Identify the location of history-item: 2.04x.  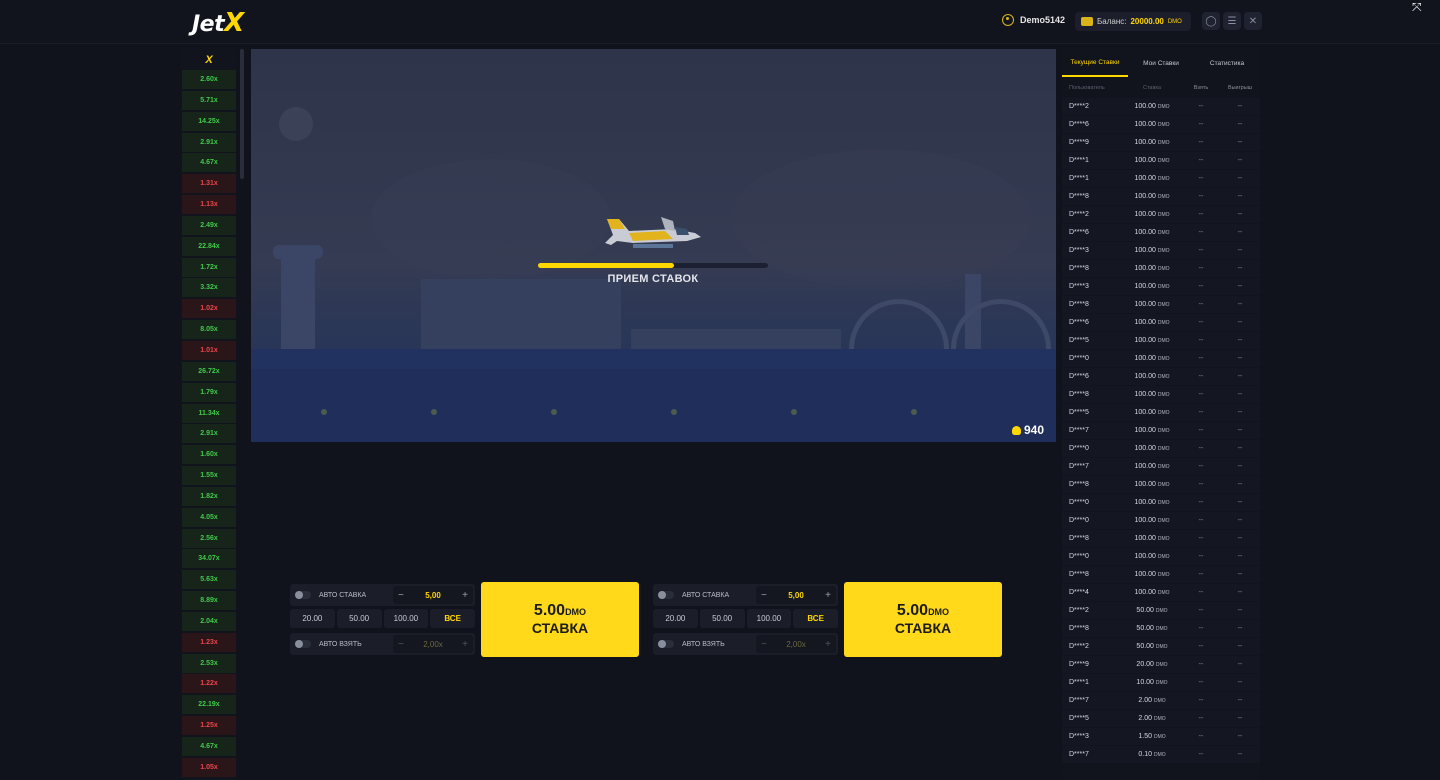
(209, 621).